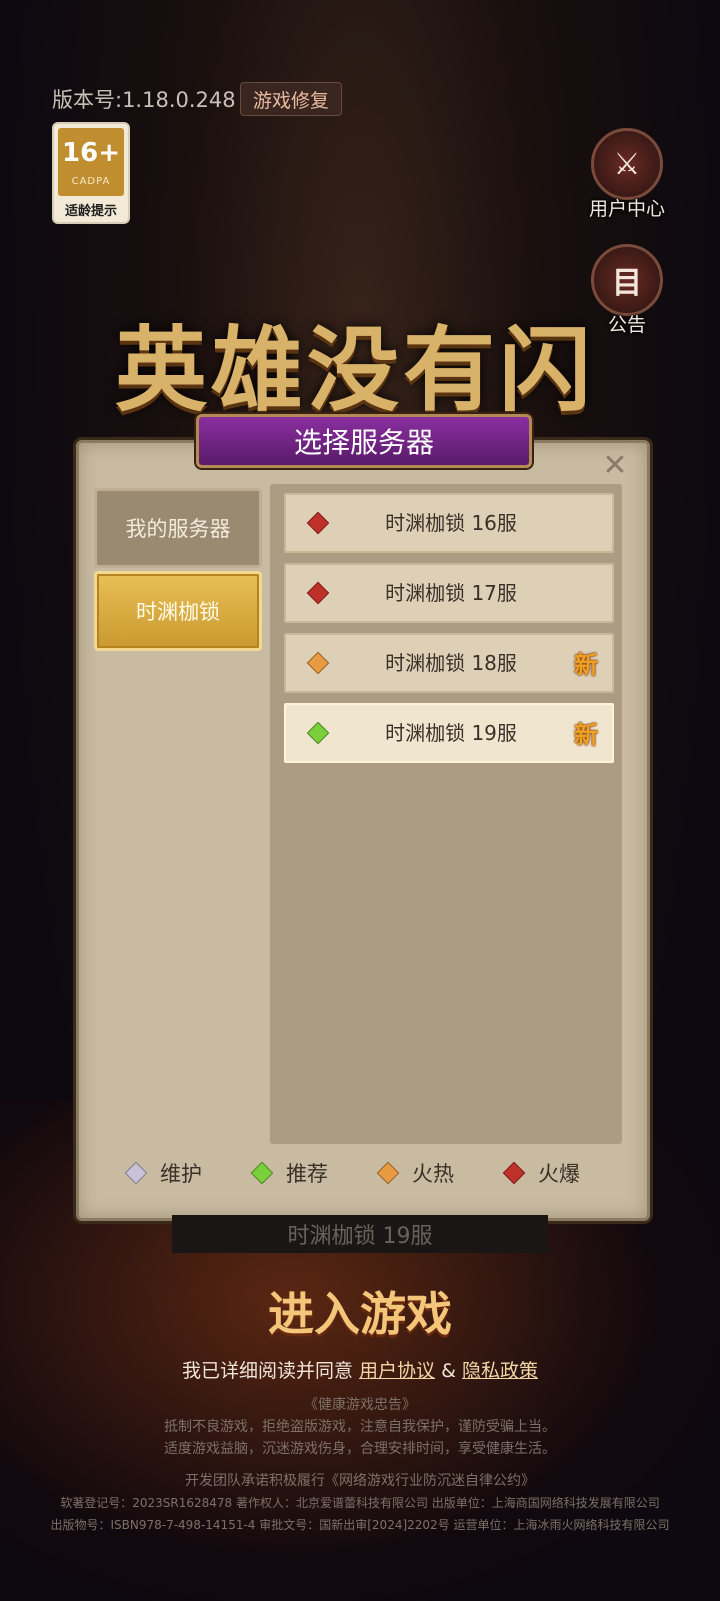 The height and width of the screenshot is (1601, 720). I want to click on version-label: 版本号:1.18.0.248, so click(144, 100).